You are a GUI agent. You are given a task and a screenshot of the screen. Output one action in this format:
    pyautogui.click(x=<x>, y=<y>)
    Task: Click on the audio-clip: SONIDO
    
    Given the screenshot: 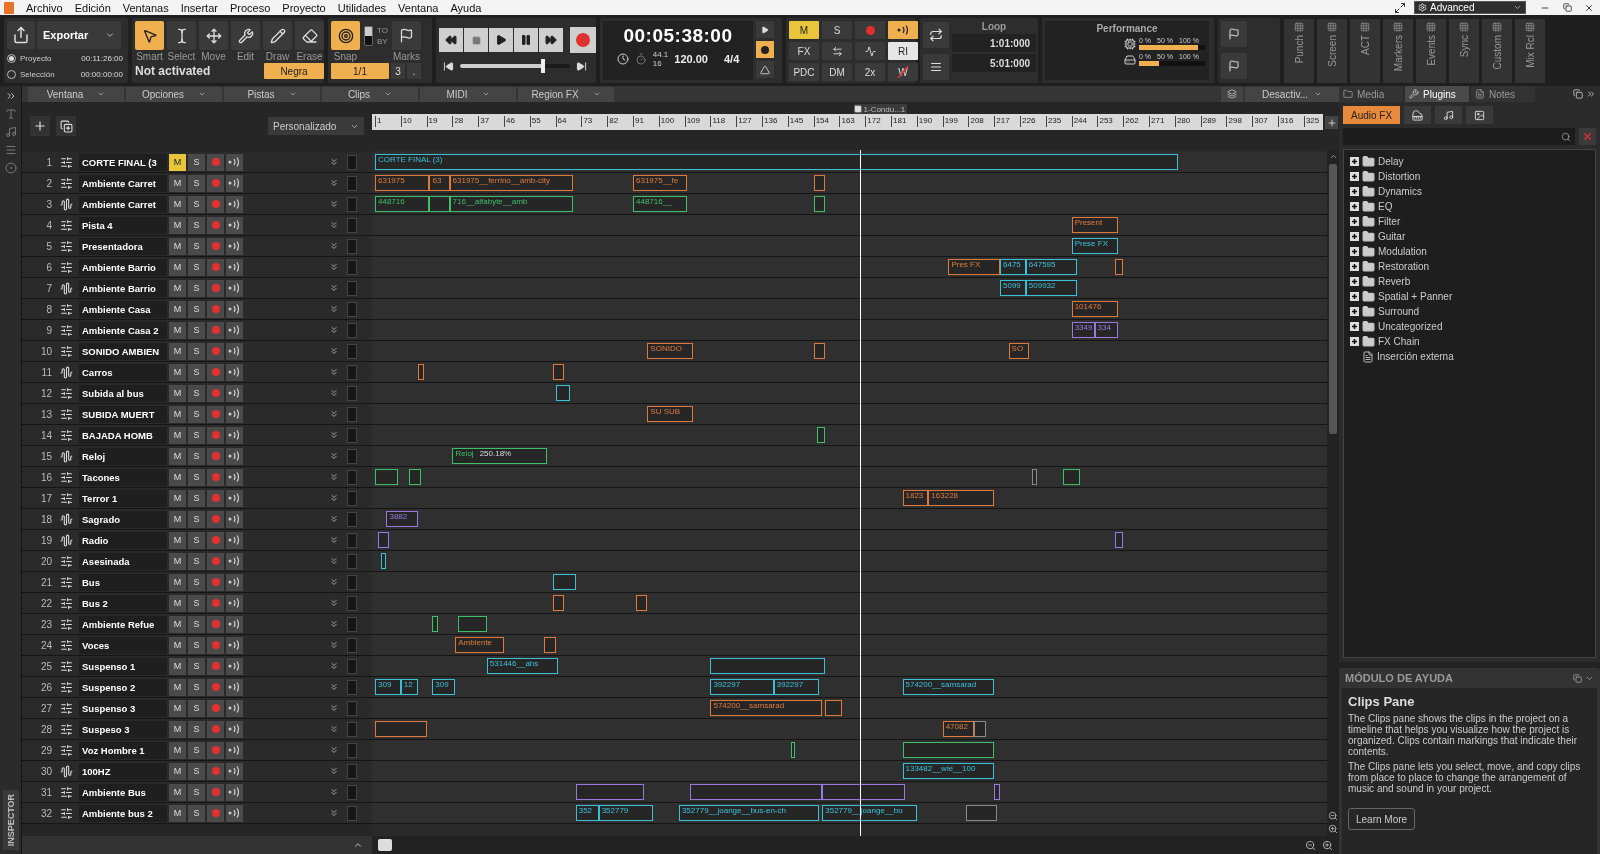 What is the action you would take?
    pyautogui.click(x=670, y=351)
    